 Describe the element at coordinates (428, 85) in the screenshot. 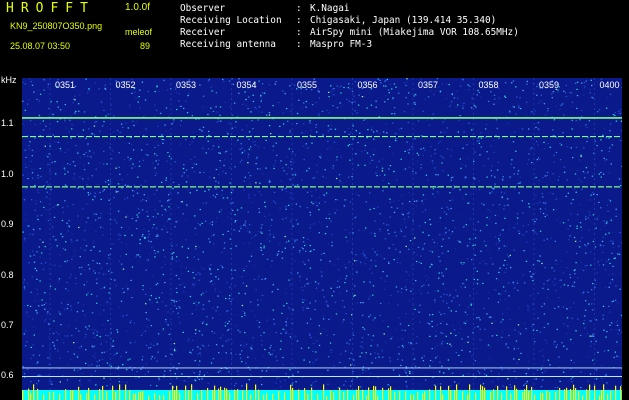

I see `x-tick-label: 0357` at that location.